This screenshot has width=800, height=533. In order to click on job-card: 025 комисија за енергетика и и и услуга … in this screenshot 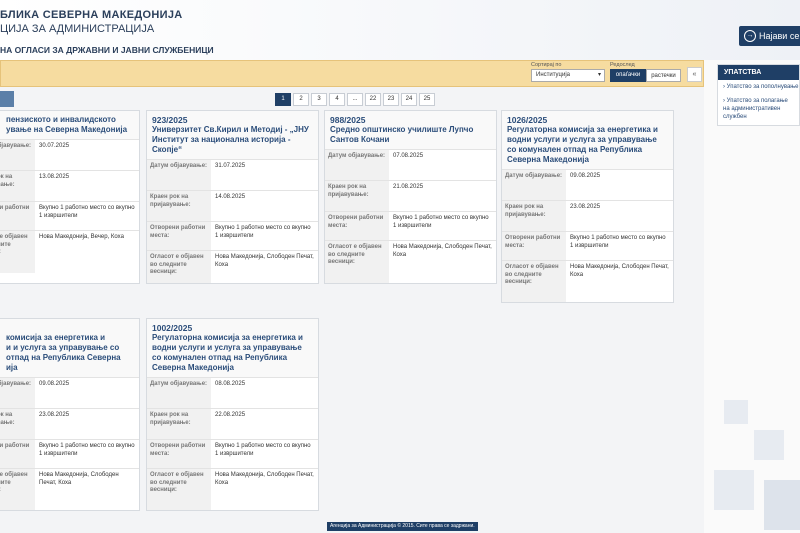, I will do `click(70, 414)`.